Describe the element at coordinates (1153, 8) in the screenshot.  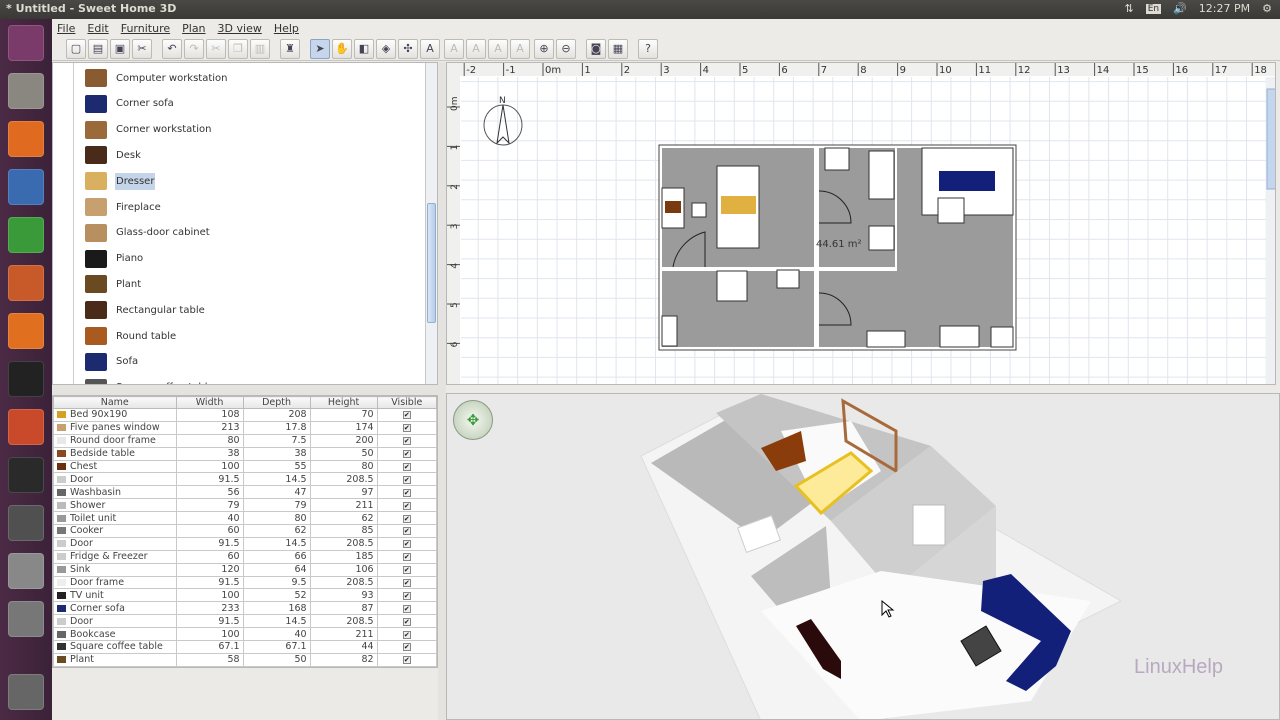
I see `keyboard-indicator: En` at that location.